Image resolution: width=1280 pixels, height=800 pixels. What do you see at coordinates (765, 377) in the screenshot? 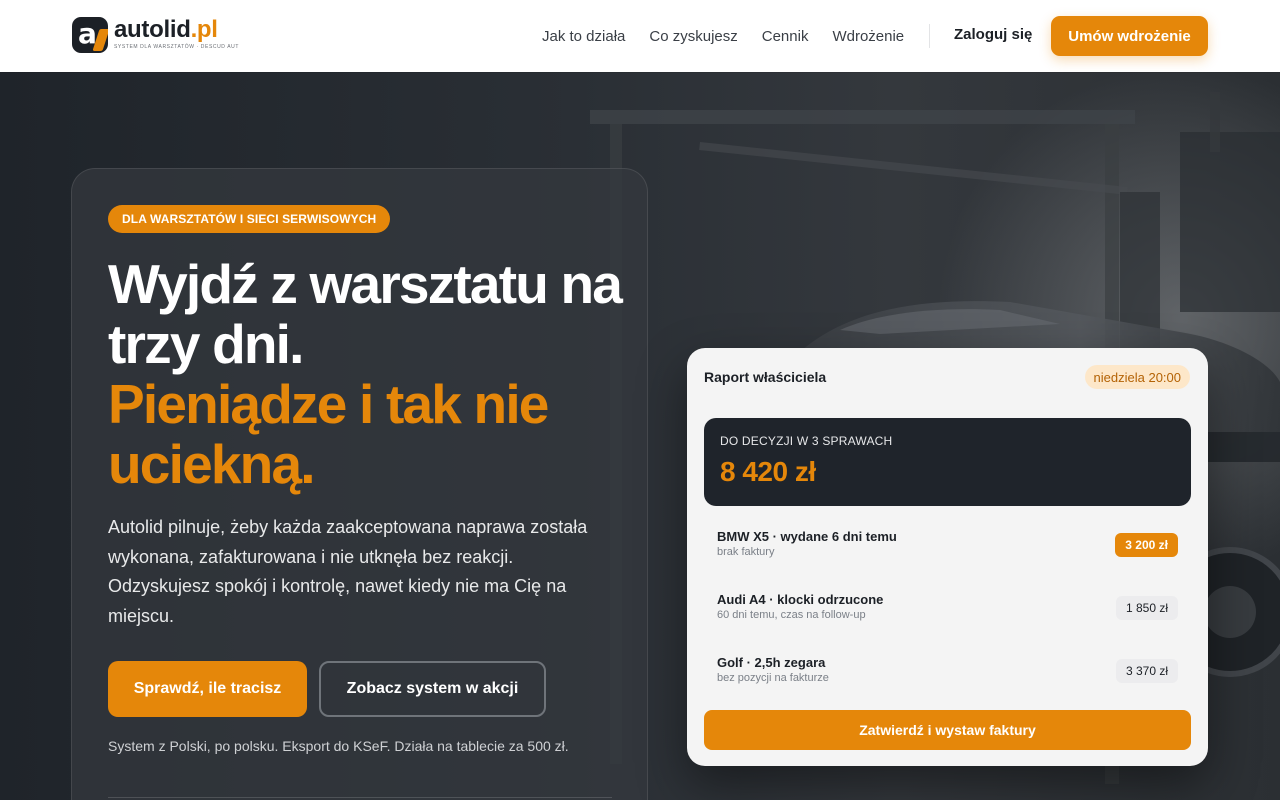
I see `report-title: Raport właściciela` at bounding box center [765, 377].